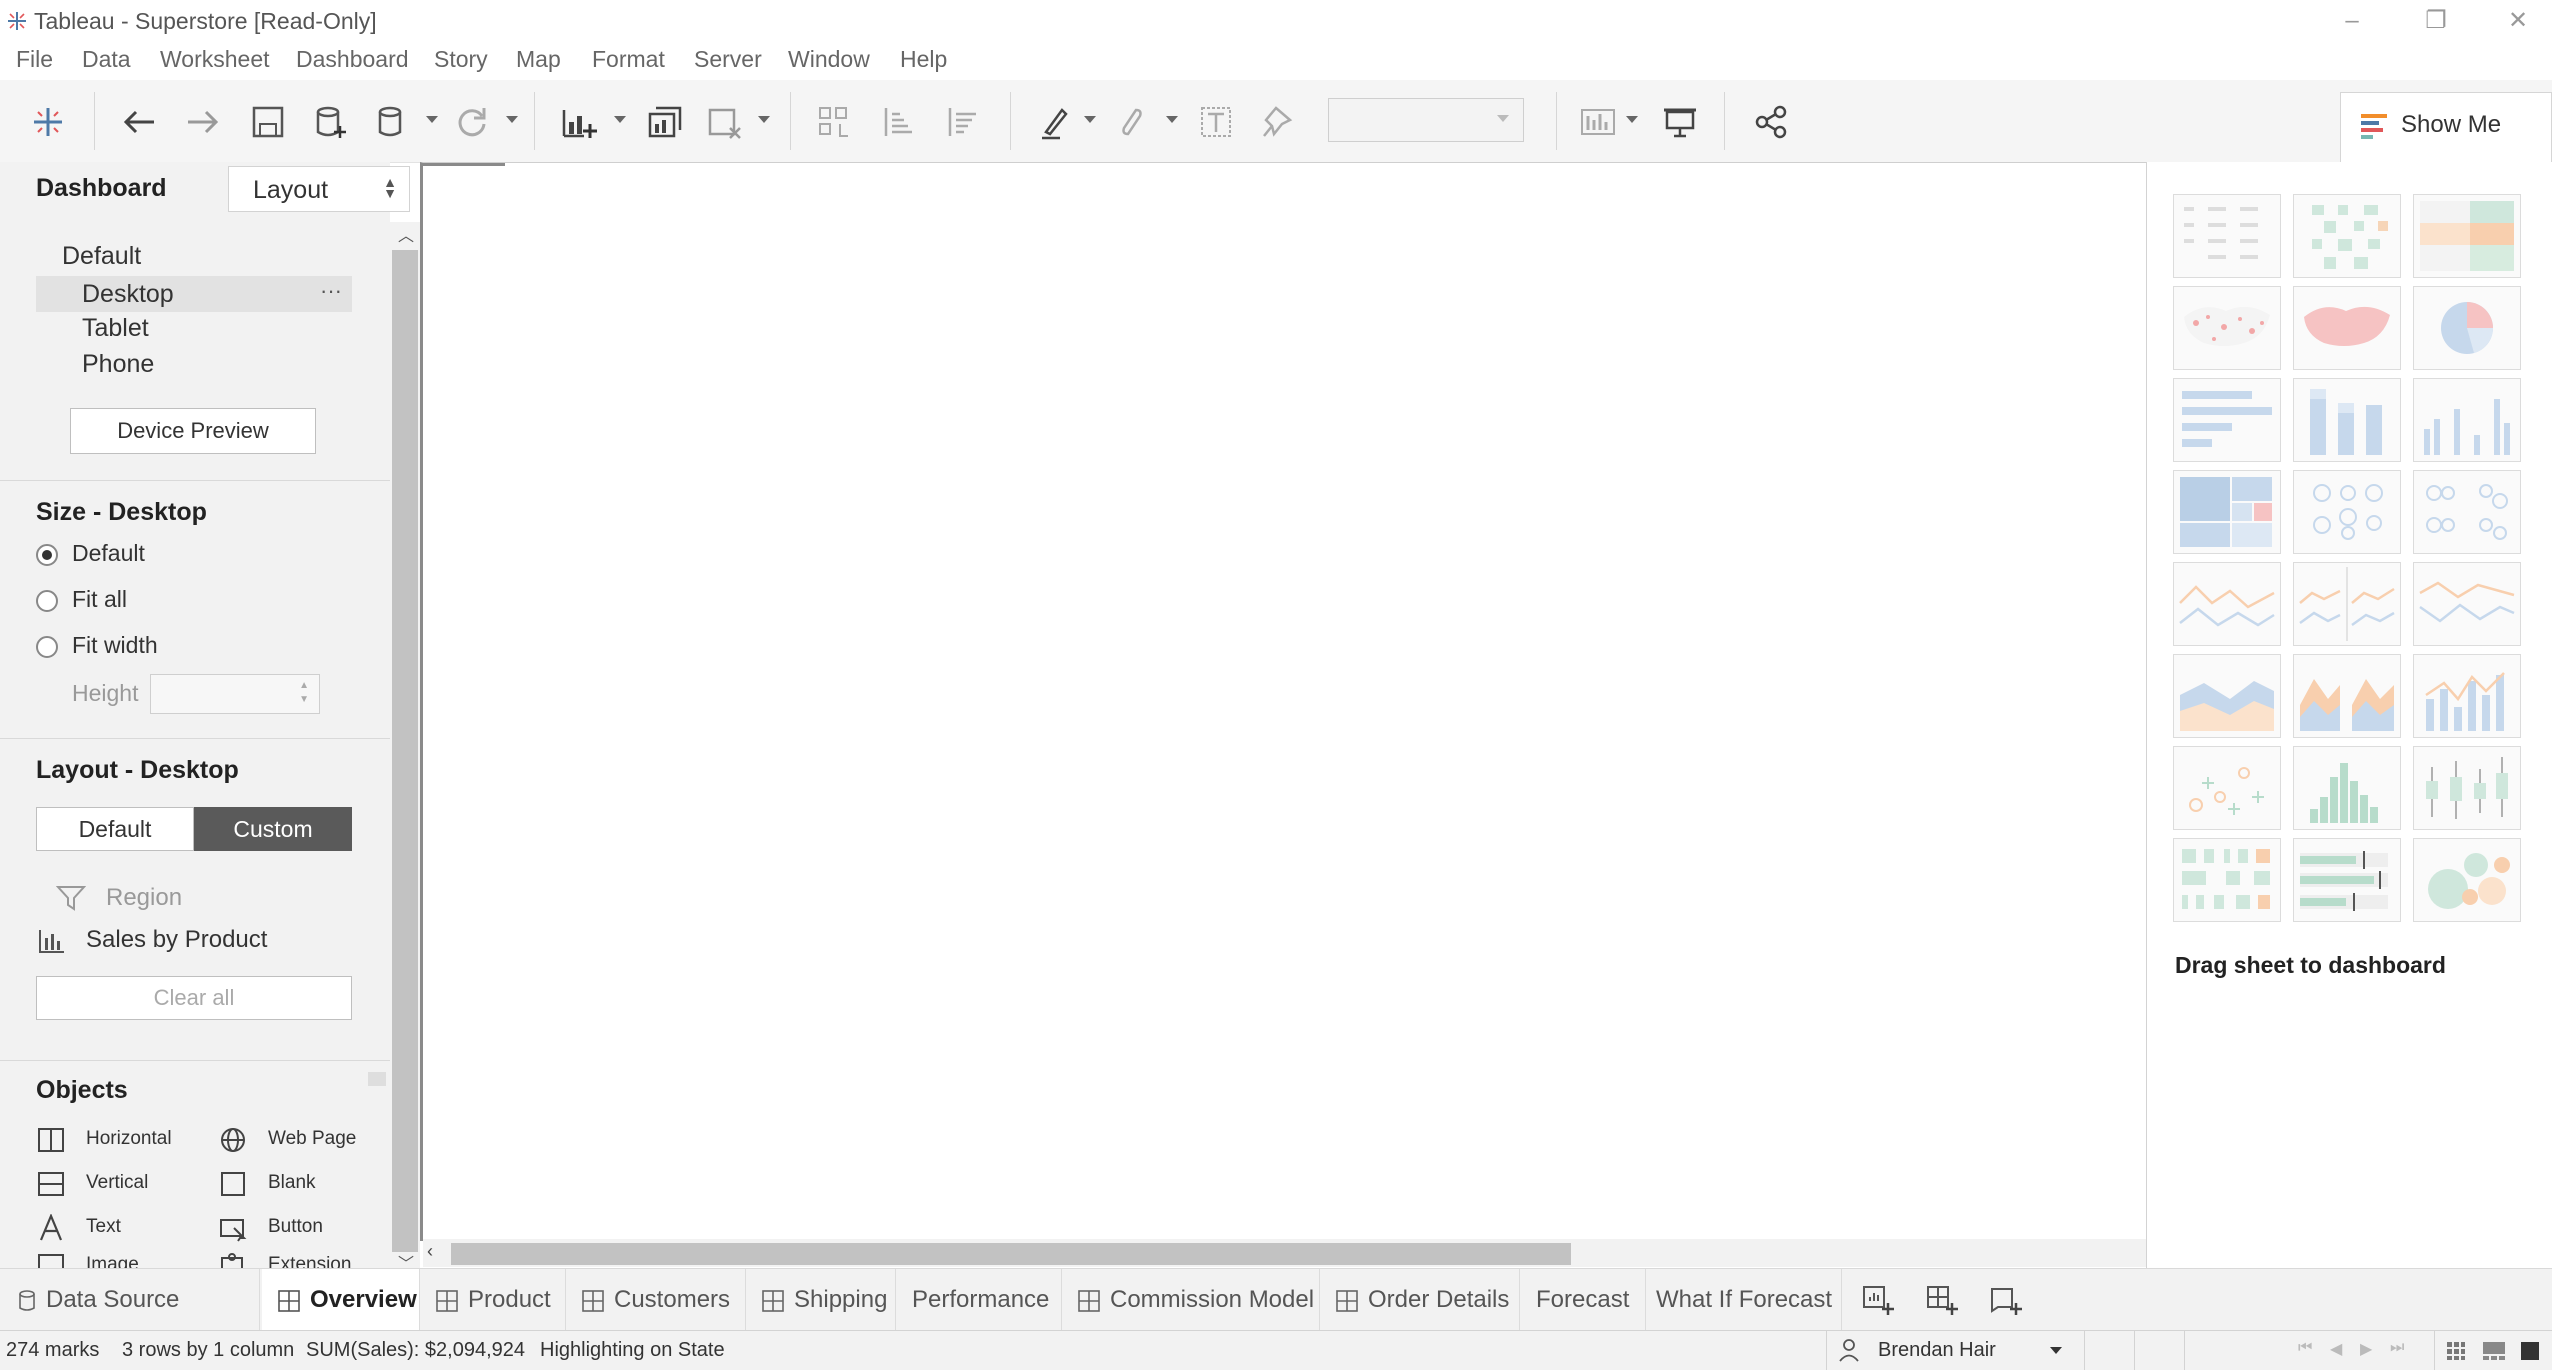  I want to click on tab-commission-model: Commission Model, so click(1191, 1300).